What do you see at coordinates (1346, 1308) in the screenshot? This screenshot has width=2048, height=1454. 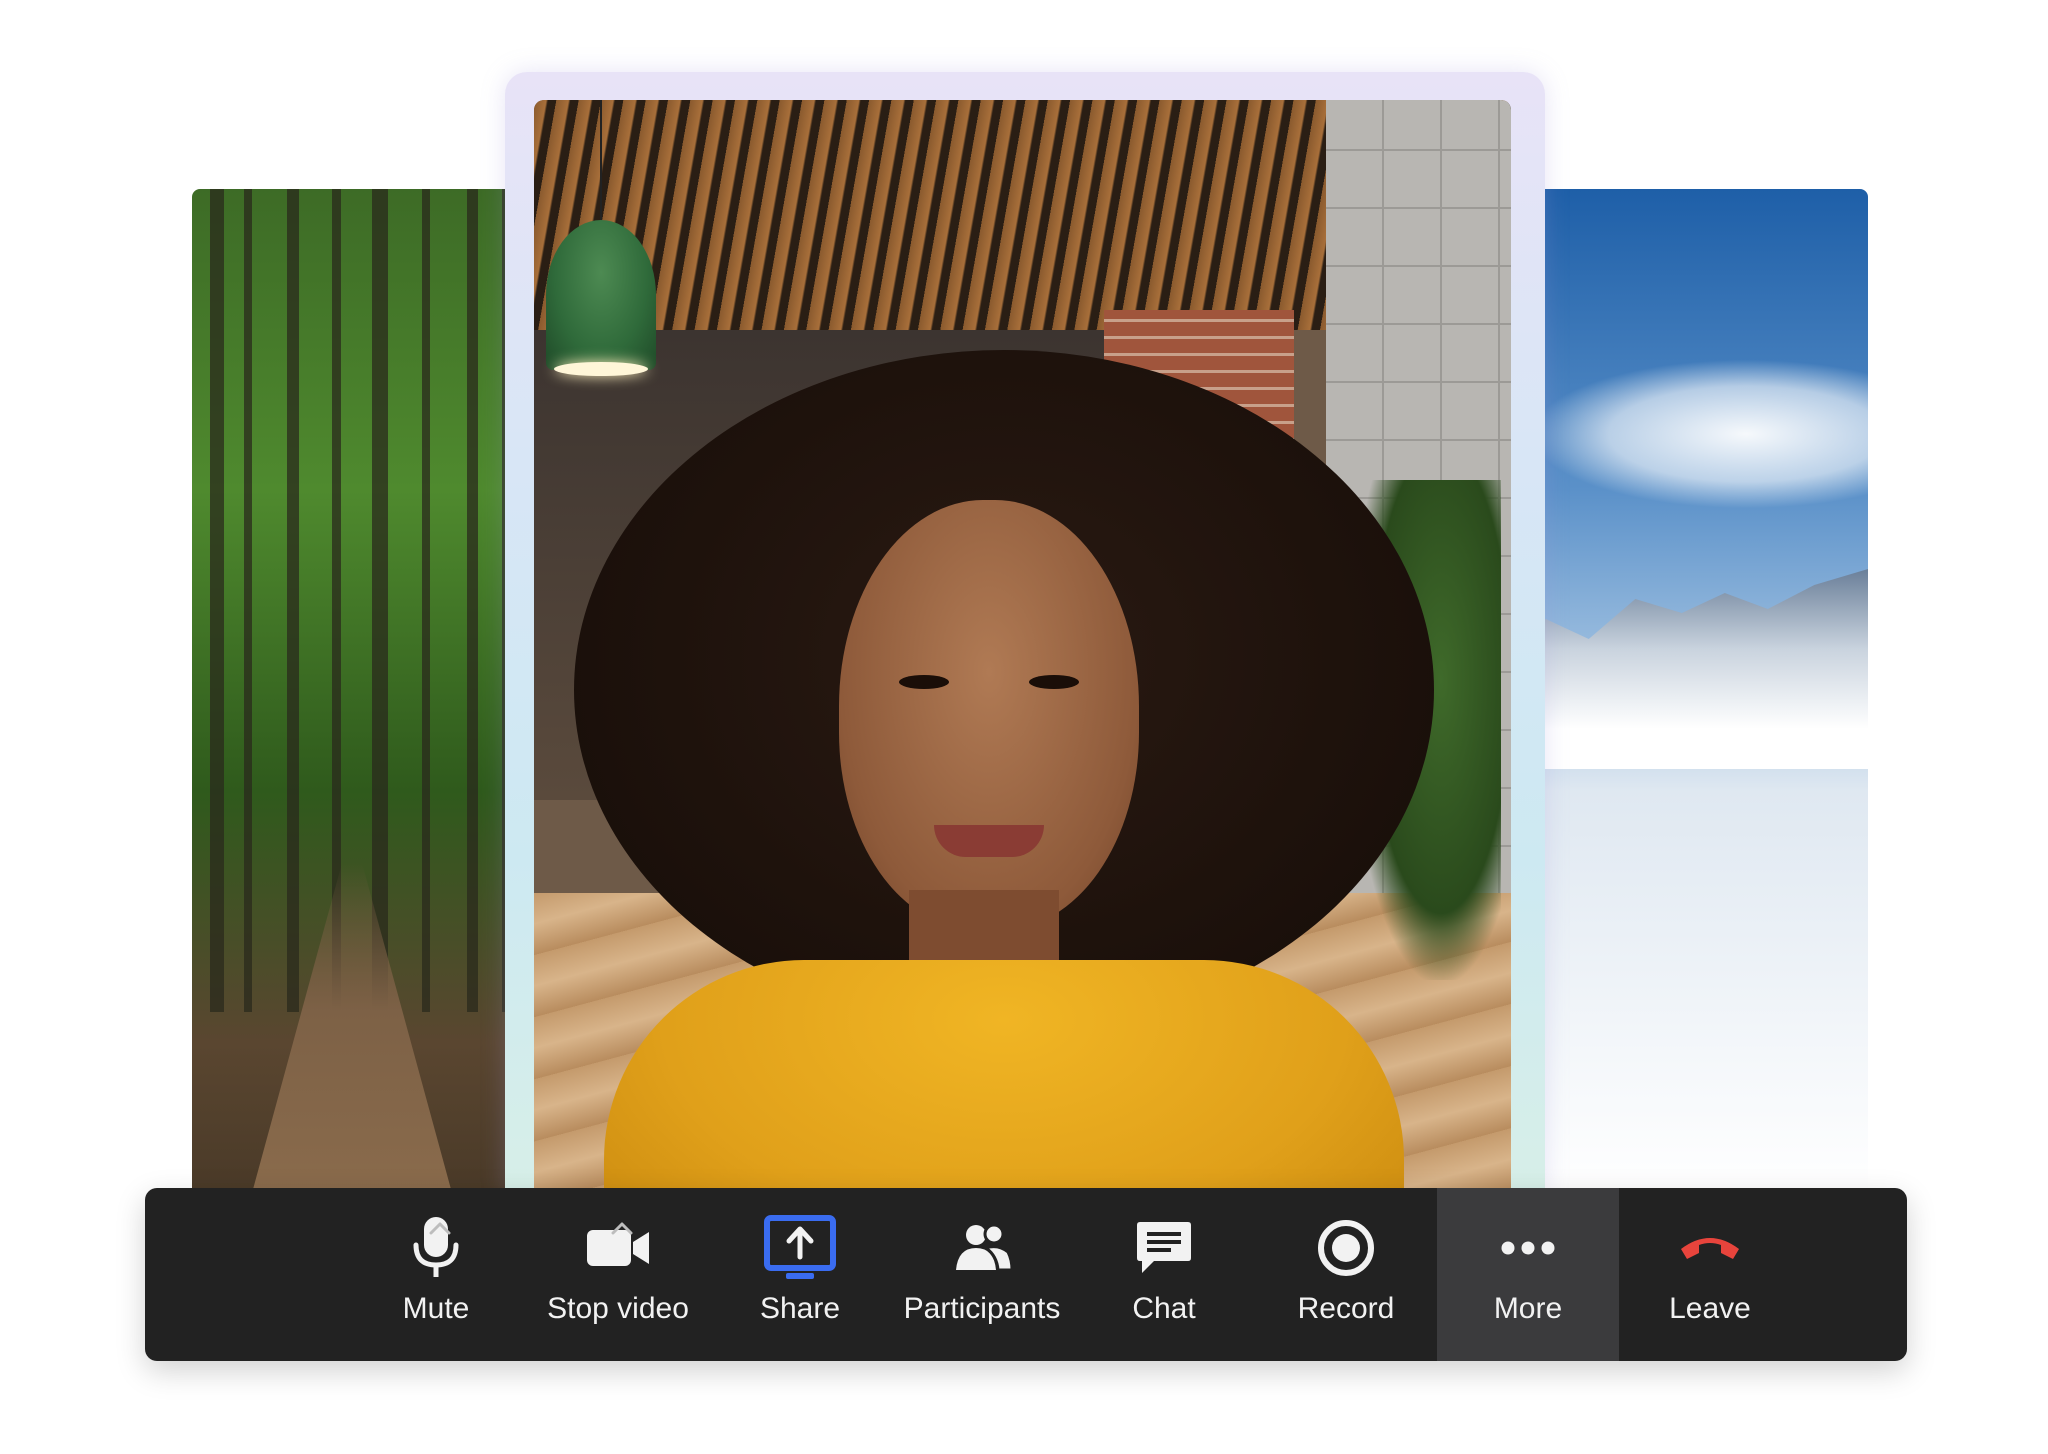 I see `record-label: Record` at bounding box center [1346, 1308].